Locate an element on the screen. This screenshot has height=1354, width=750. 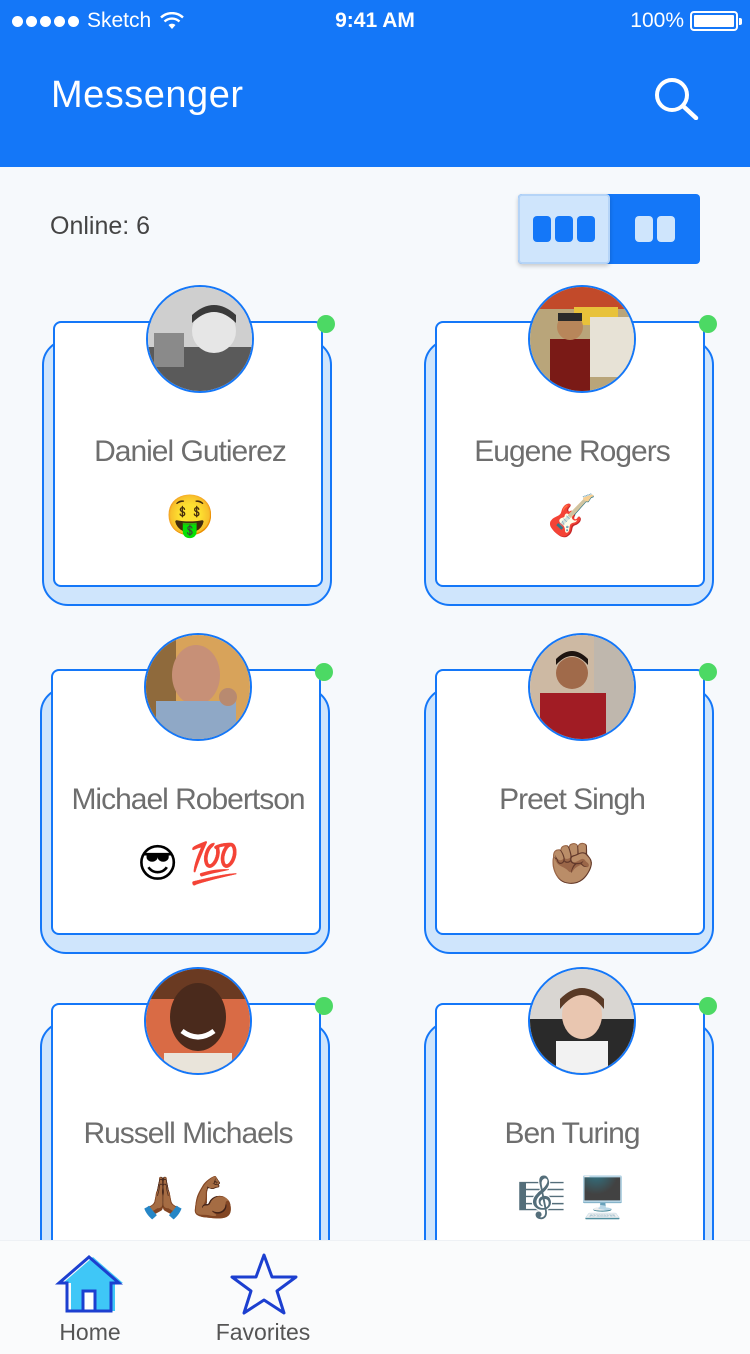
contact-status-emoji: 🎼 🖥️ is located at coordinates (572, 1198).